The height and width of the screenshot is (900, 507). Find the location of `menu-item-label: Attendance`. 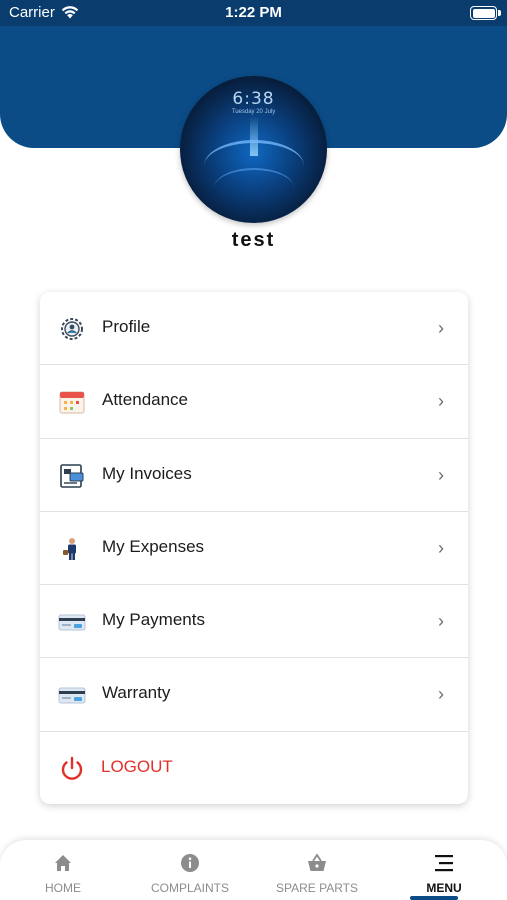

menu-item-label: Attendance is located at coordinates (145, 400).